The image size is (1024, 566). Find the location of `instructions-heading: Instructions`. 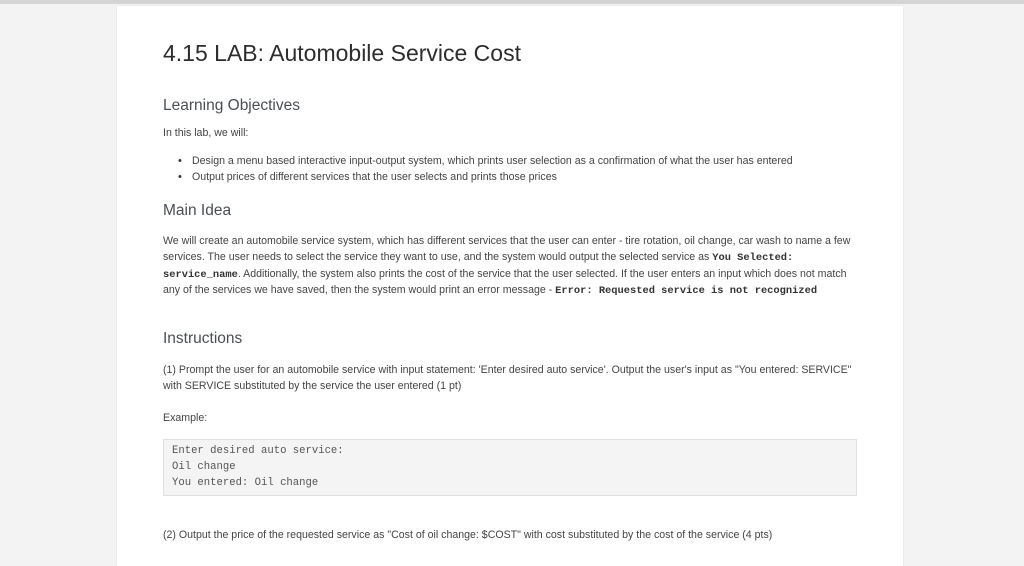

instructions-heading: Instructions is located at coordinates (203, 338).